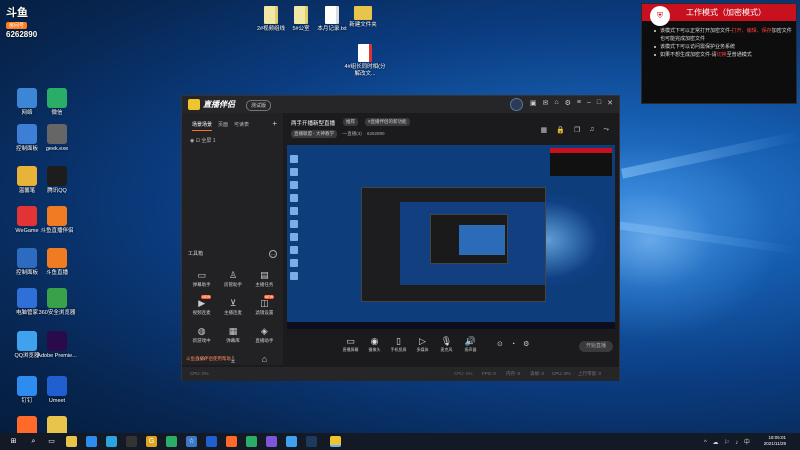 This screenshot has height=450, width=800. What do you see at coordinates (556, 103) in the screenshot?
I see `shirt-icon: ⌂` at bounding box center [556, 103].